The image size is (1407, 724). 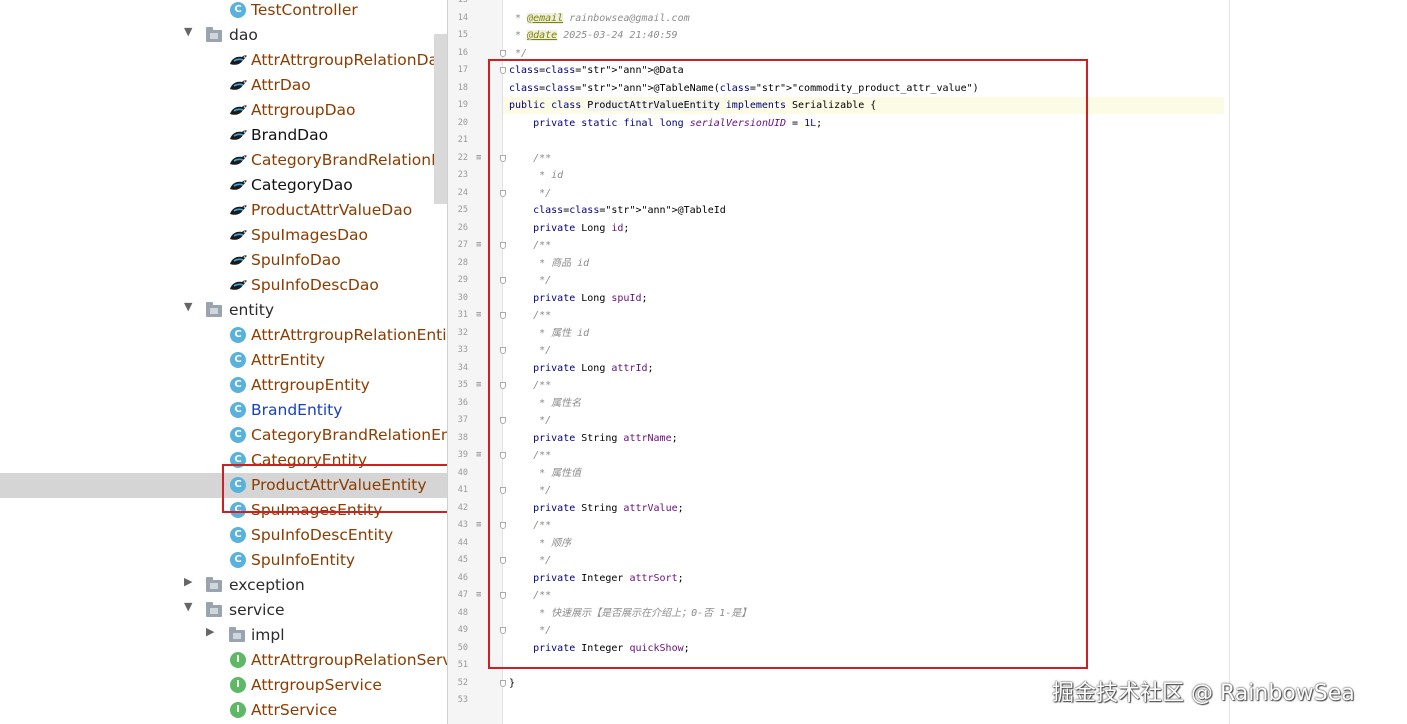 What do you see at coordinates (223, 185) in the screenshot?
I see `tree-item-category-dao: CategoryDao` at bounding box center [223, 185].